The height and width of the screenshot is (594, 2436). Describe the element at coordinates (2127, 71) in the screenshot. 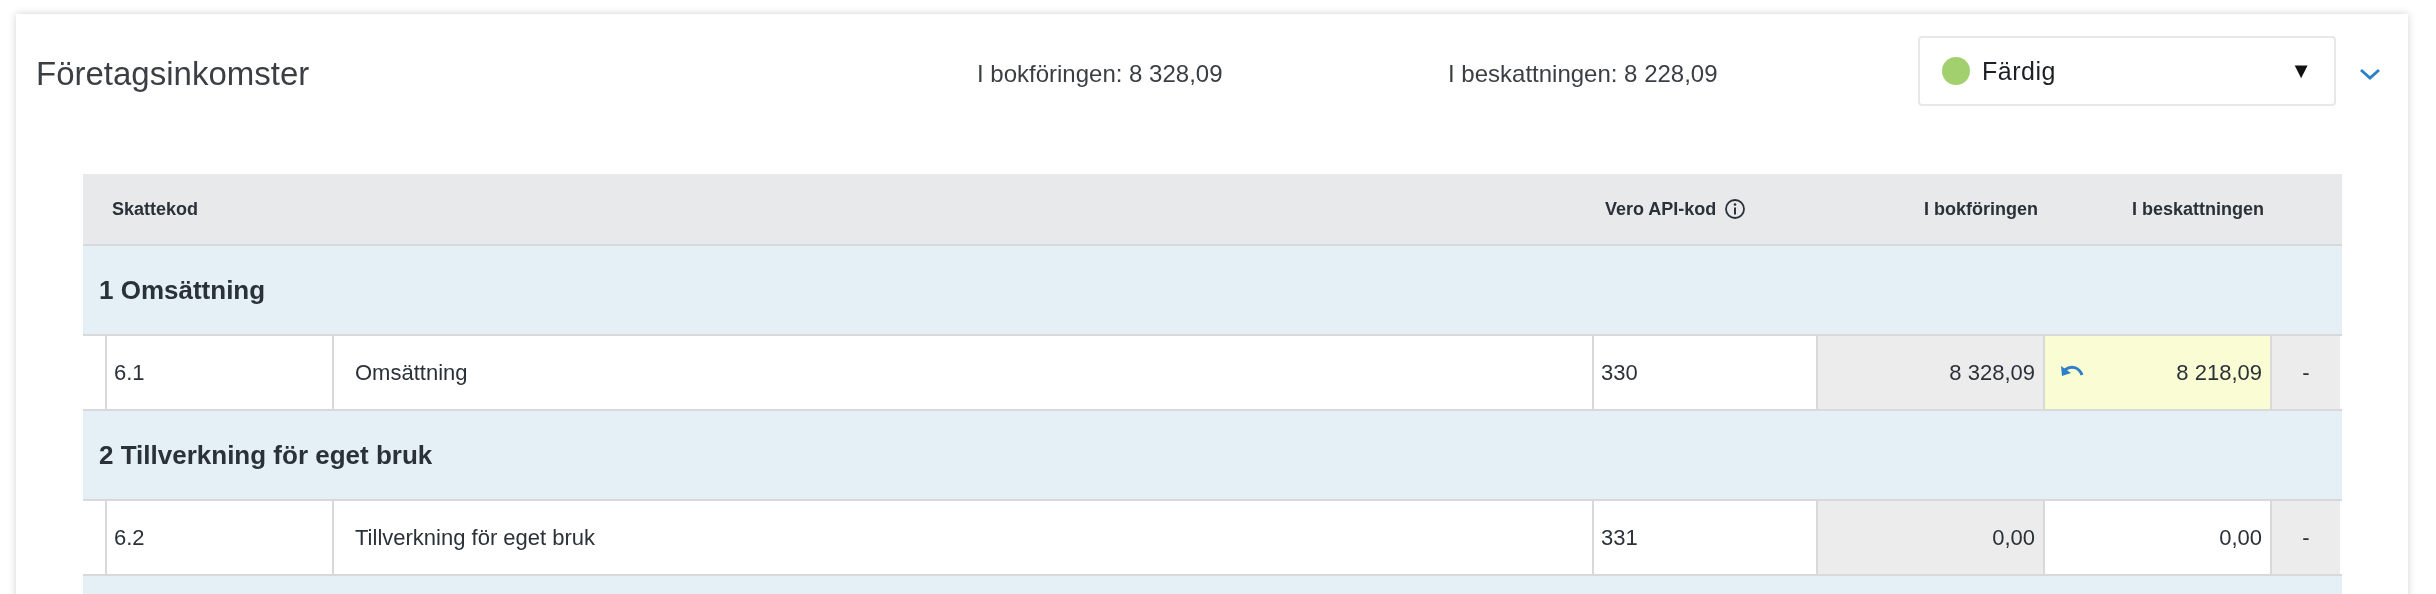

I see `status-dropdown: Färdig ▼` at that location.